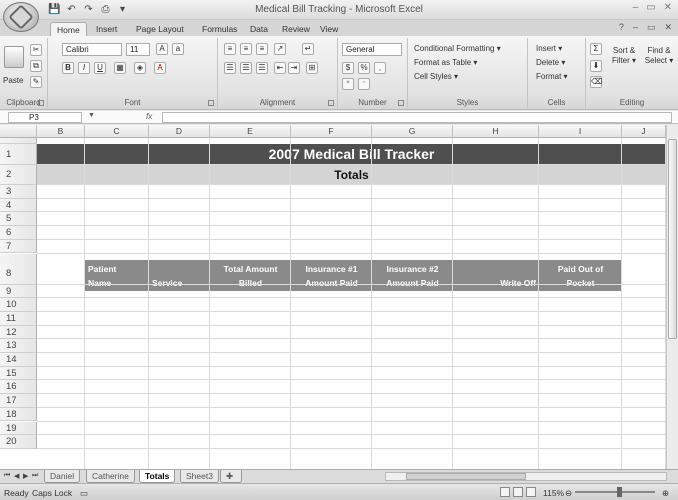  What do you see at coordinates (18, 346) in the screenshot?
I see `row-header-13: 13` at bounding box center [18, 346].